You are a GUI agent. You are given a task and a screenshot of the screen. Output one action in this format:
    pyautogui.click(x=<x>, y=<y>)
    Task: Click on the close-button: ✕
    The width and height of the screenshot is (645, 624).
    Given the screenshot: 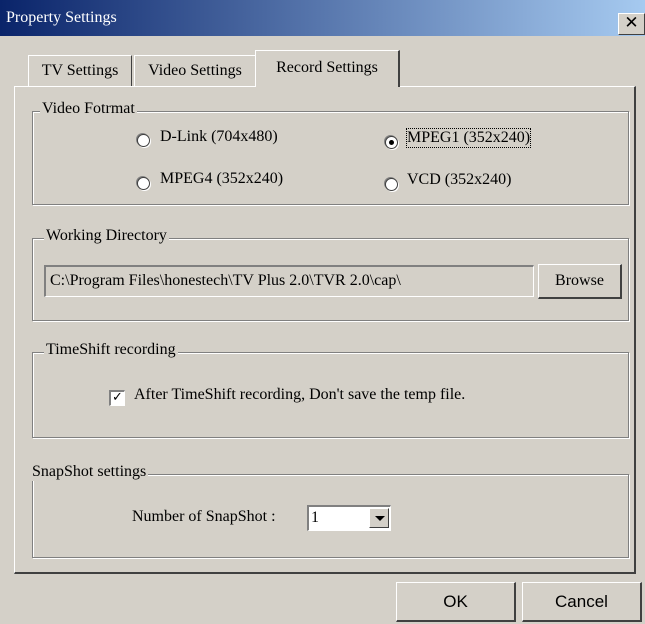 What is the action you would take?
    pyautogui.click(x=631, y=24)
    